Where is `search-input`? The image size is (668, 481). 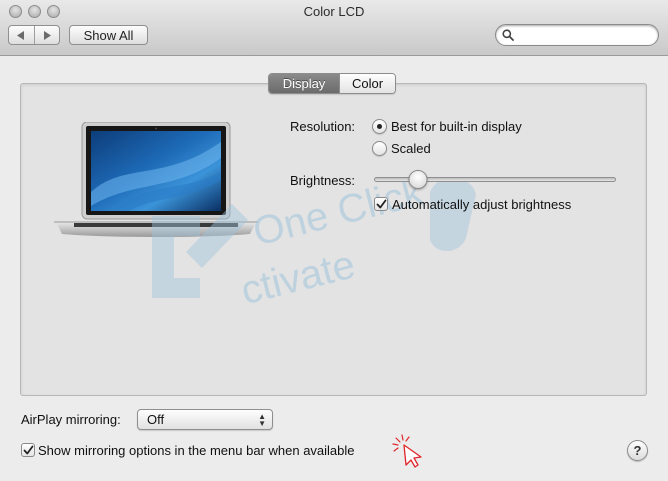
search-input is located at coordinates (584, 35).